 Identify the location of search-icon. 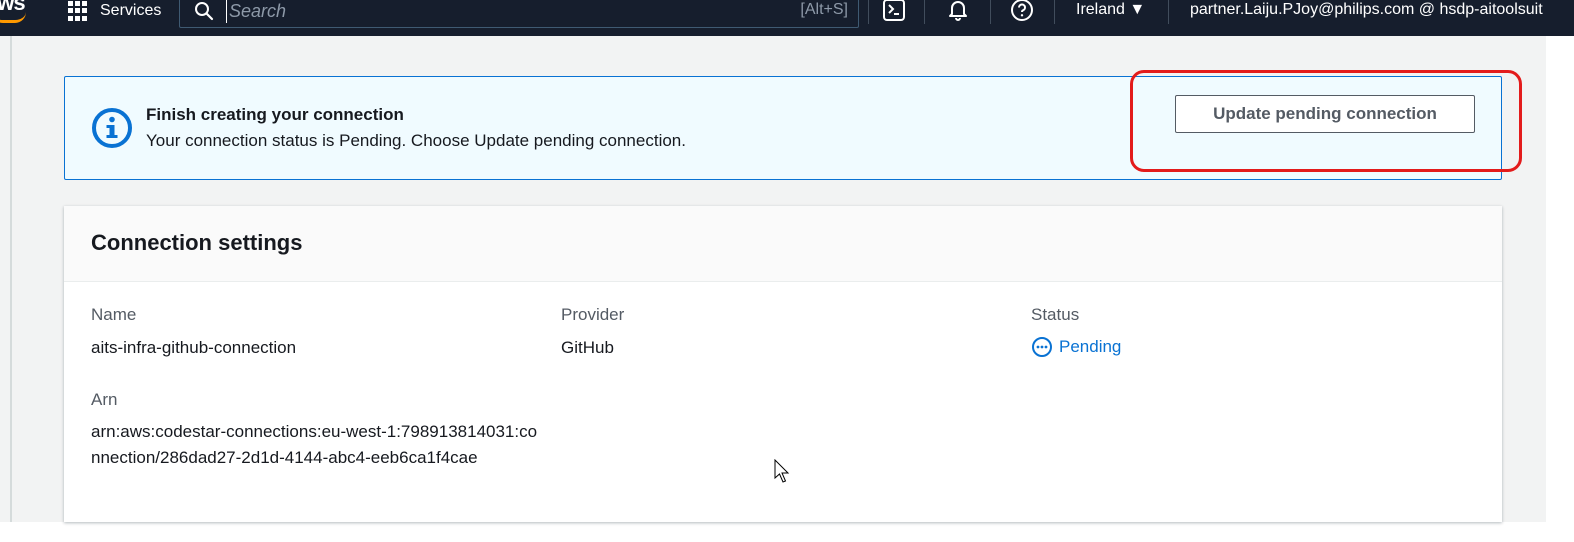
(204, 11).